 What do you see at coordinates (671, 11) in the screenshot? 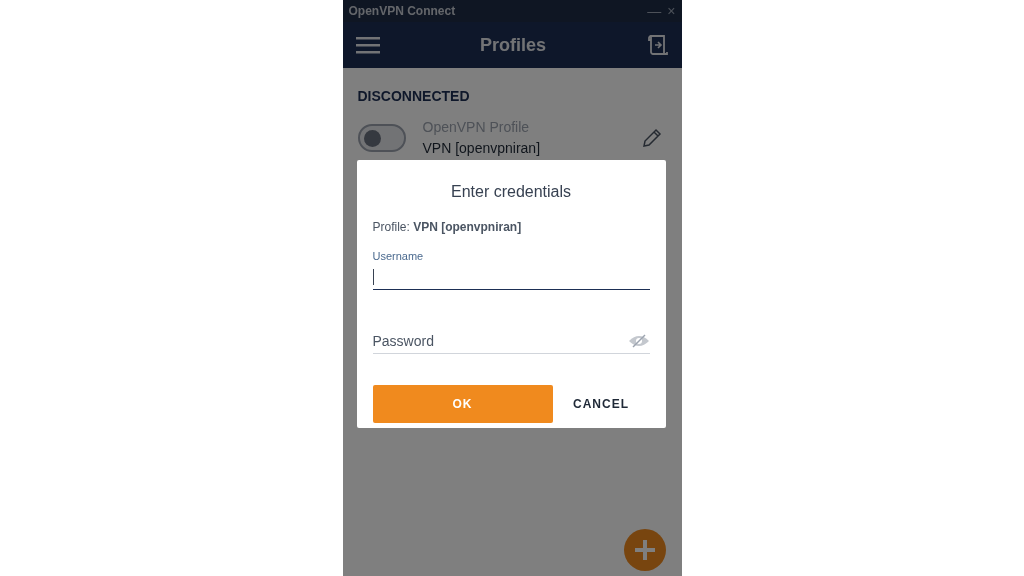
I see `close-button: ×` at bounding box center [671, 11].